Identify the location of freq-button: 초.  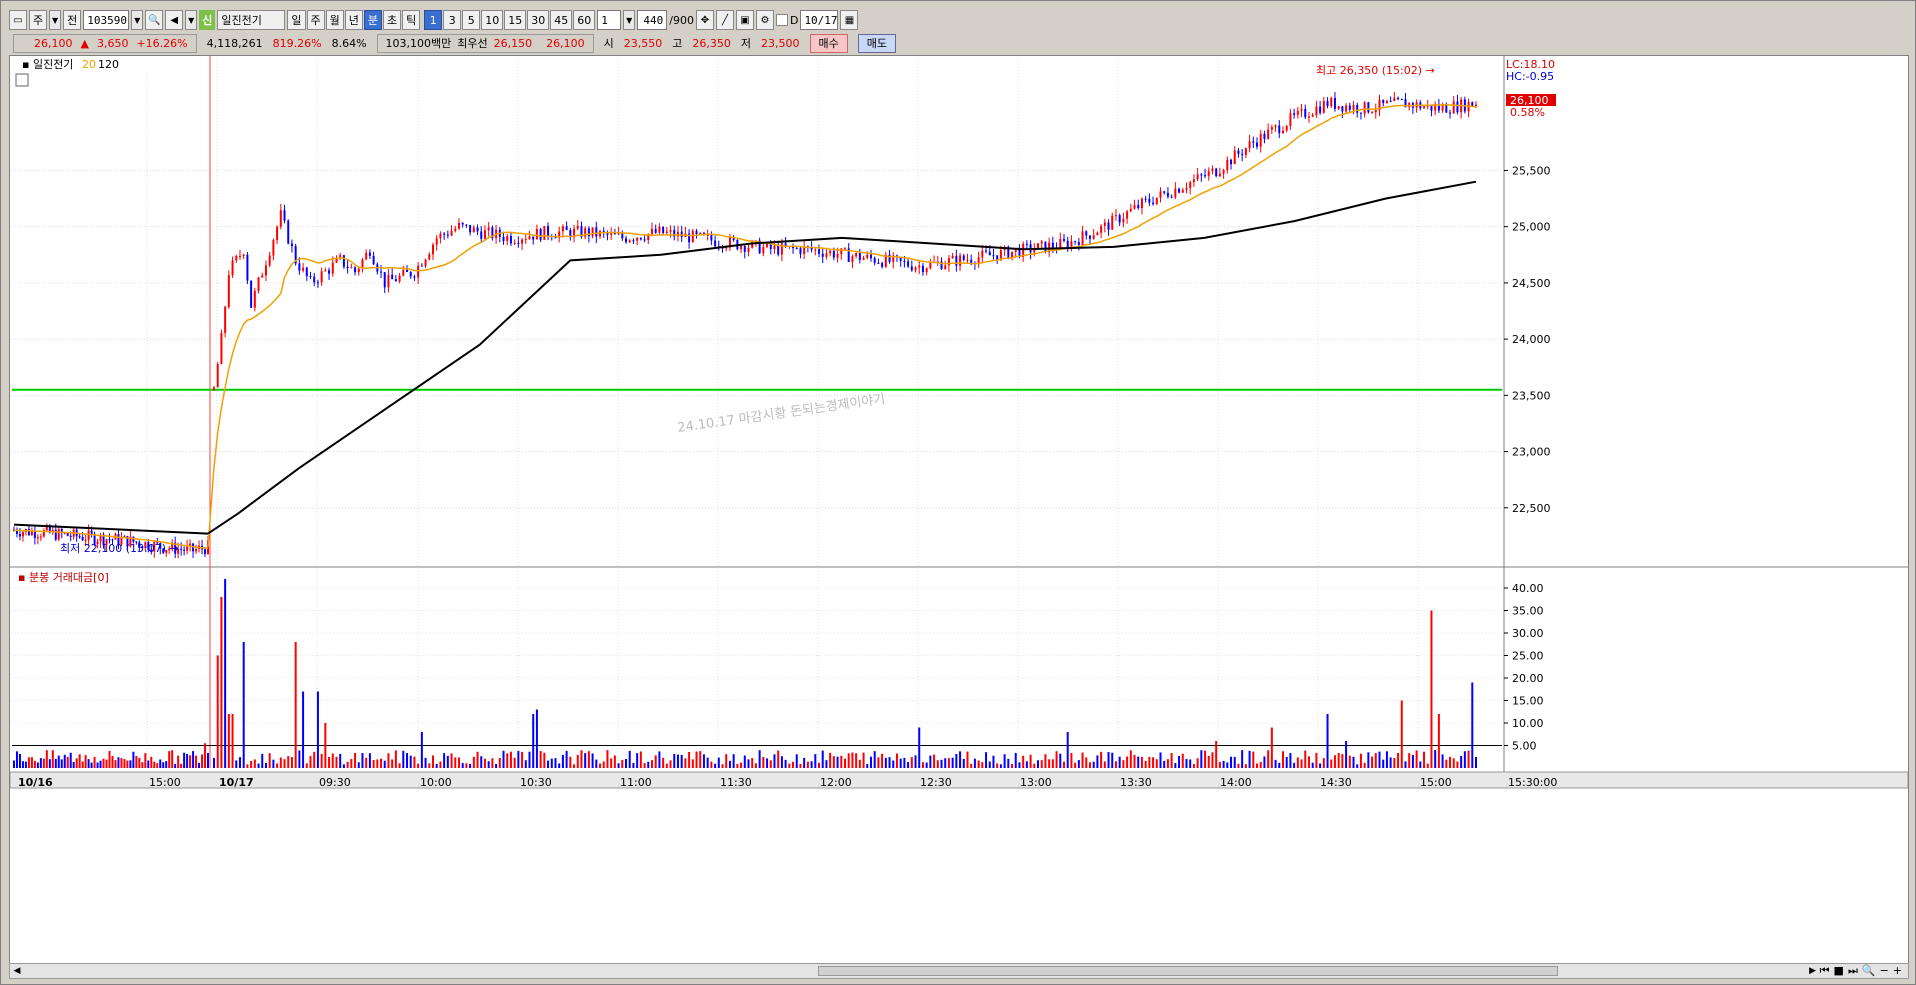
(392, 20).